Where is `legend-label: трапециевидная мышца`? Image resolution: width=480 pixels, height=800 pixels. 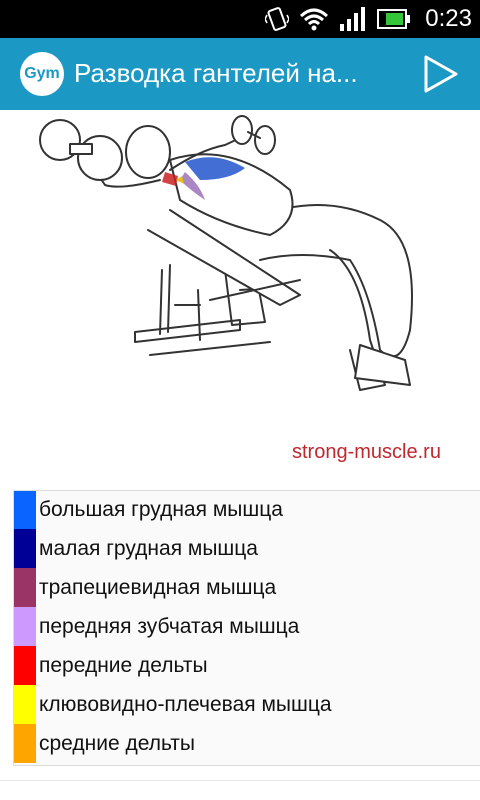
legend-label: трапециевидная мышца is located at coordinates (158, 587).